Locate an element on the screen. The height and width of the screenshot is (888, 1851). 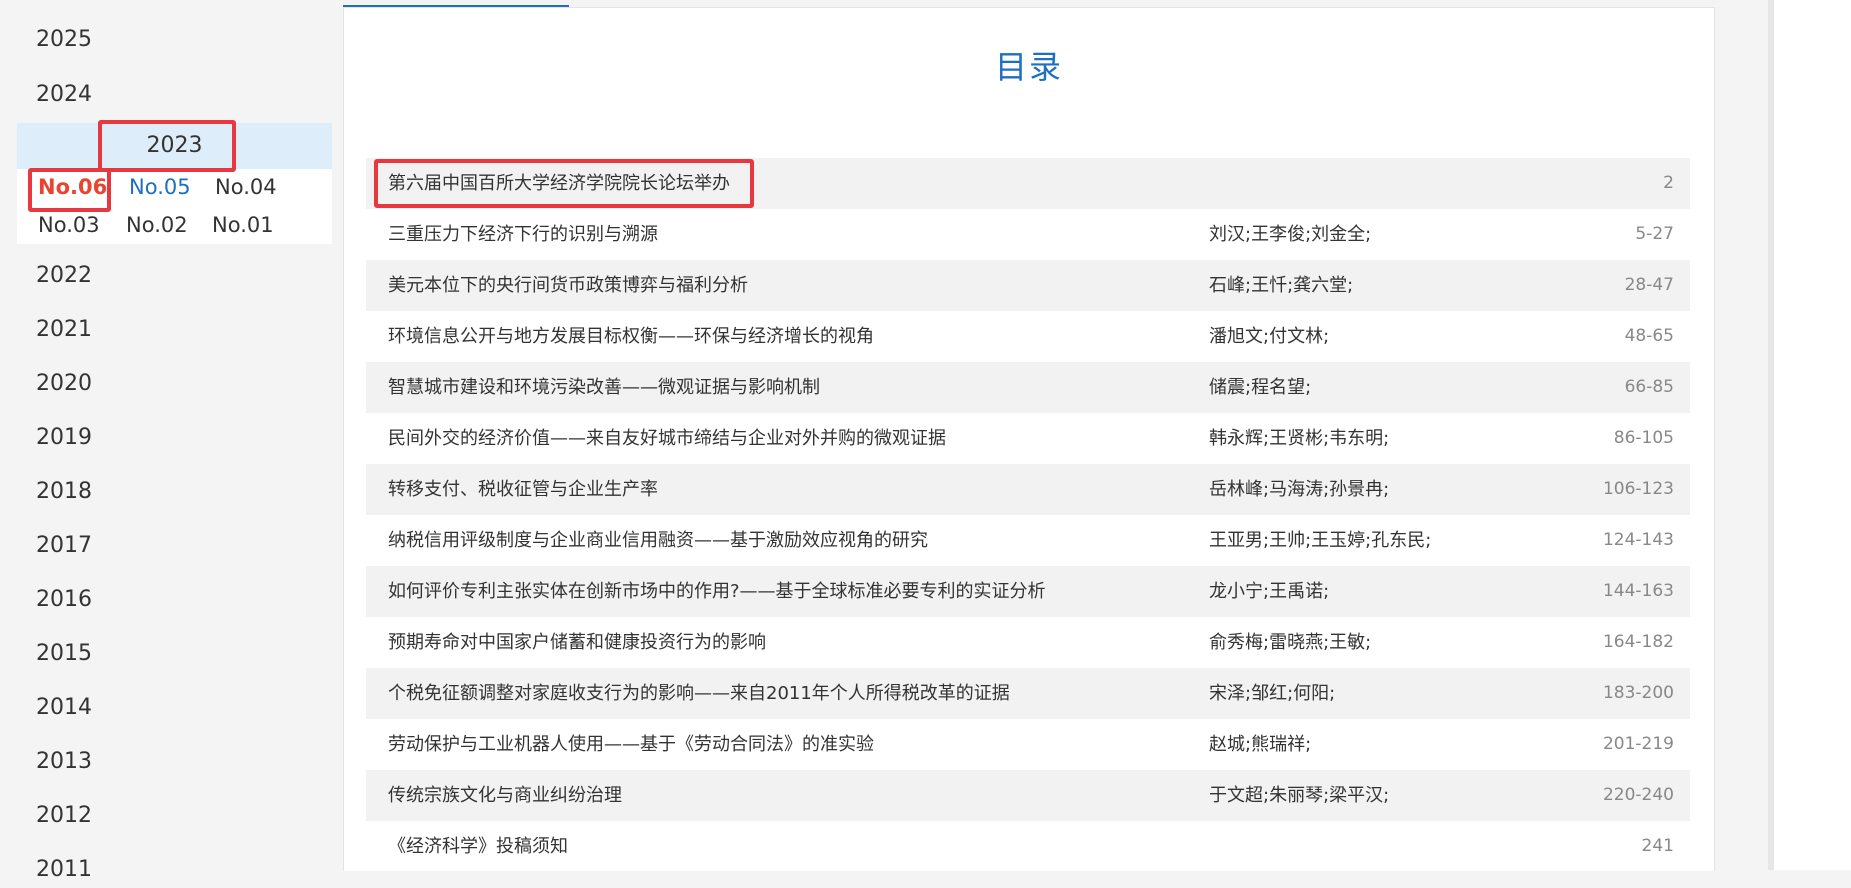
year-2020: 2020 is located at coordinates (64, 384).